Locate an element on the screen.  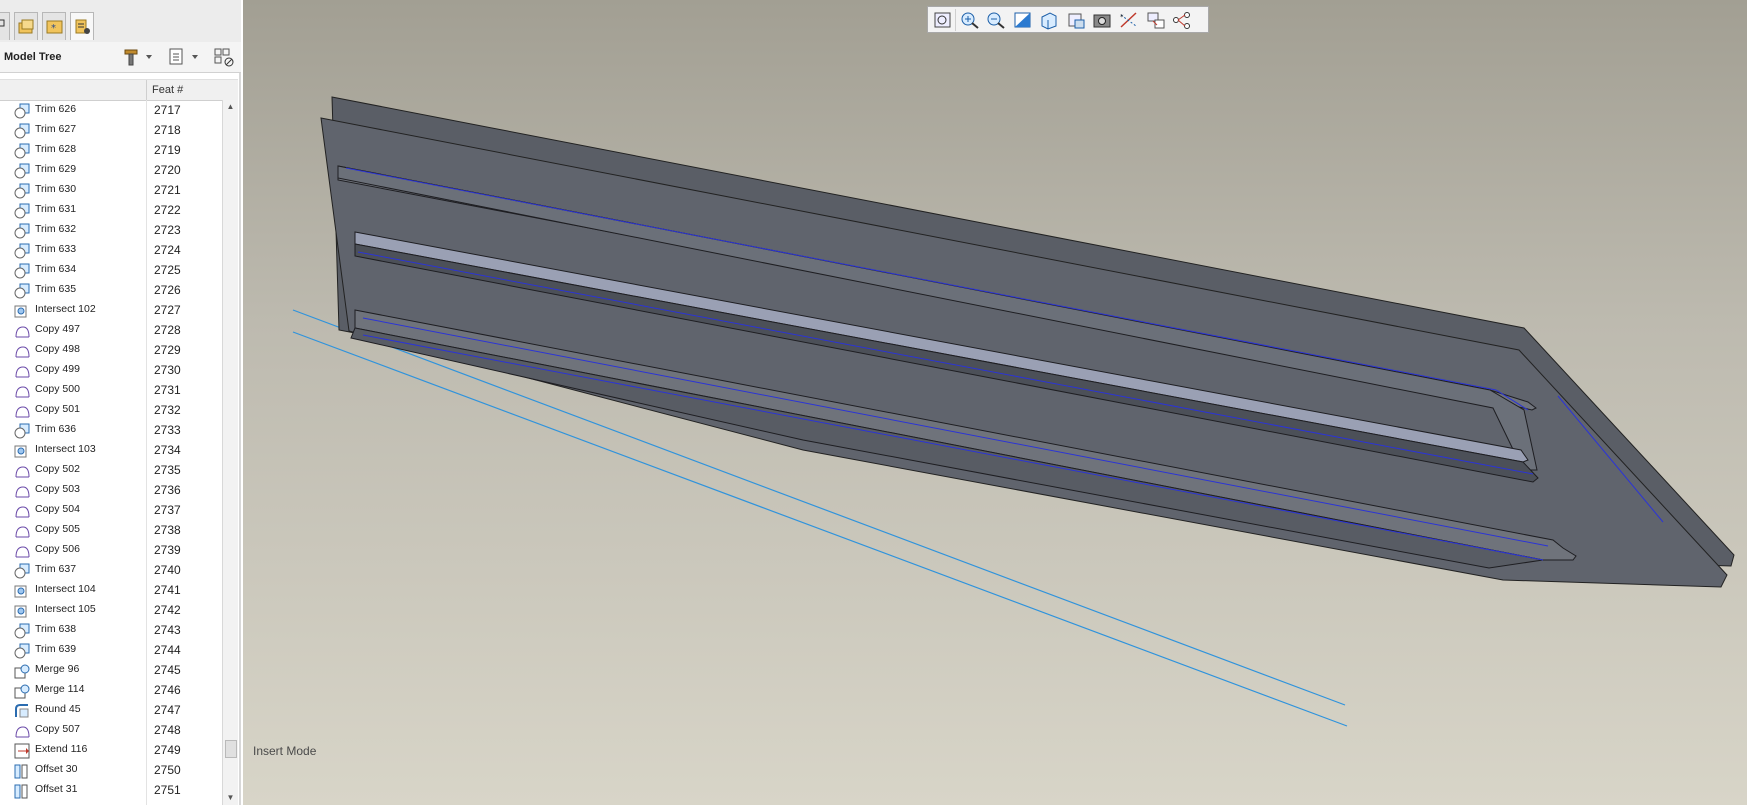
feature-name: Trim 633 is located at coordinates (56, 249).